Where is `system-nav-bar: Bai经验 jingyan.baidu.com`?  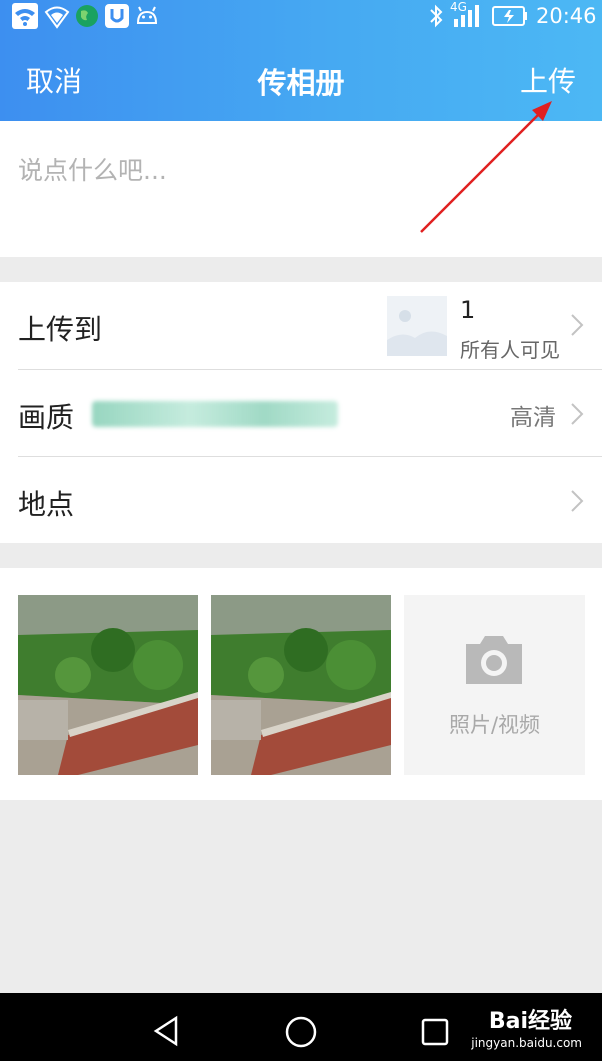 system-nav-bar: Bai经验 jingyan.baidu.com is located at coordinates (301, 1027).